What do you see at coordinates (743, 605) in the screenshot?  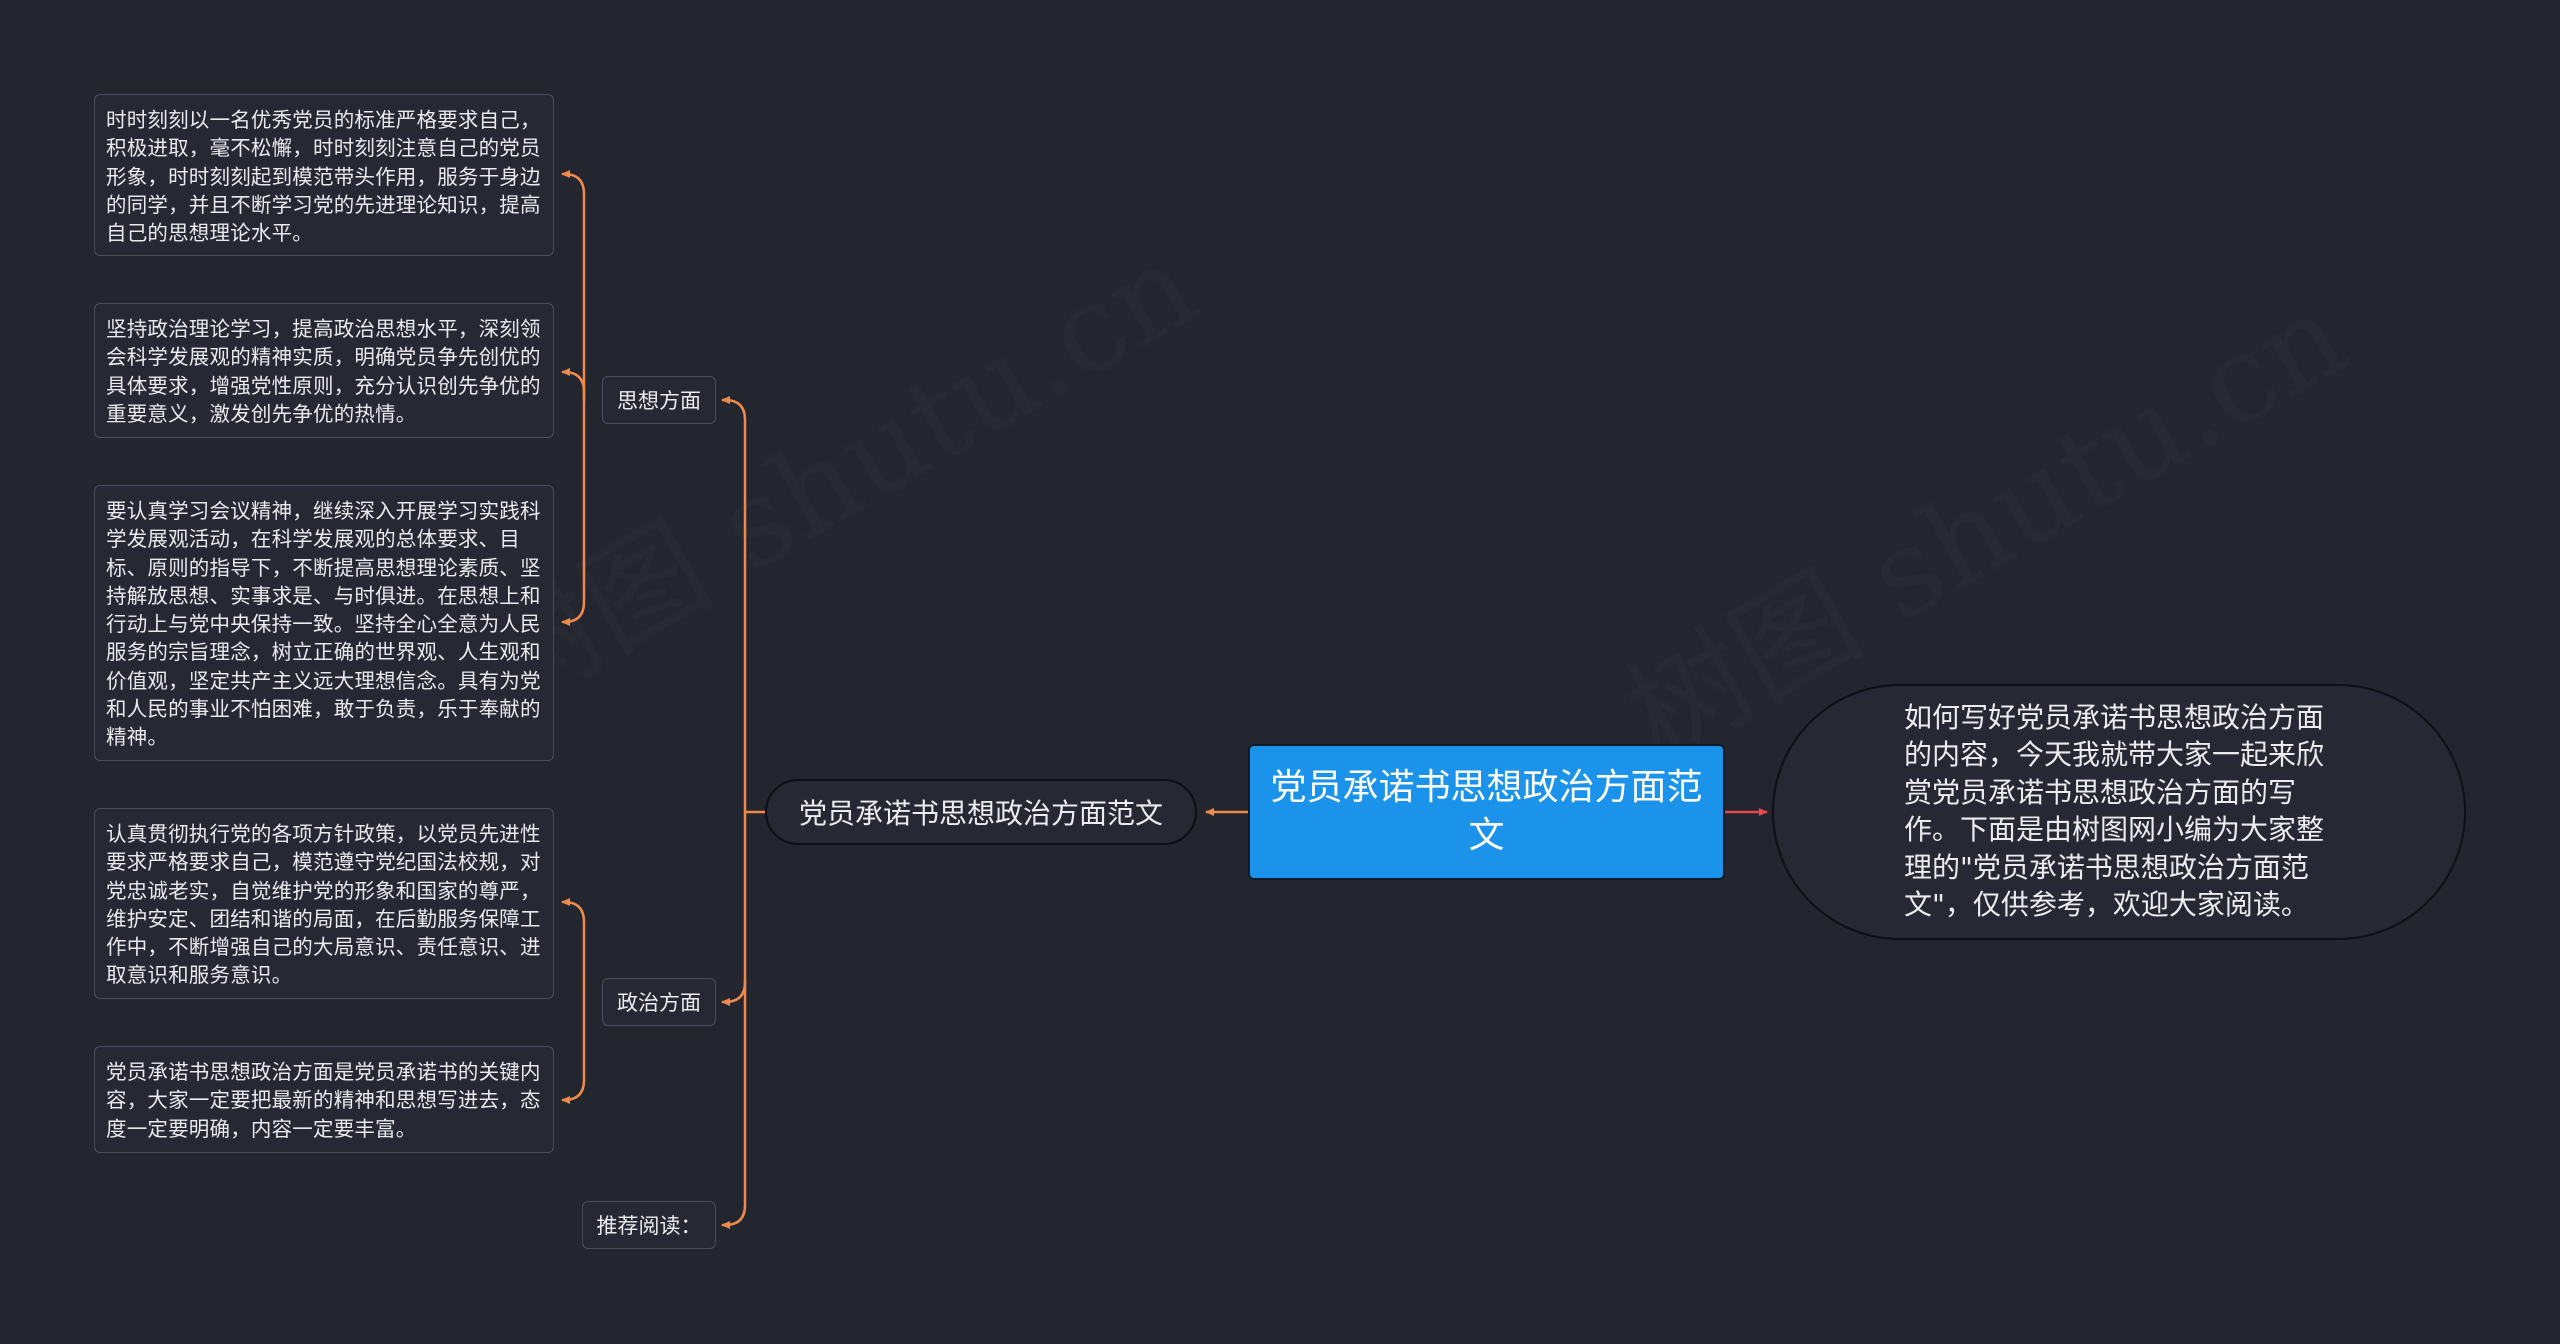 I see `connector-branch-trunk` at bounding box center [743, 605].